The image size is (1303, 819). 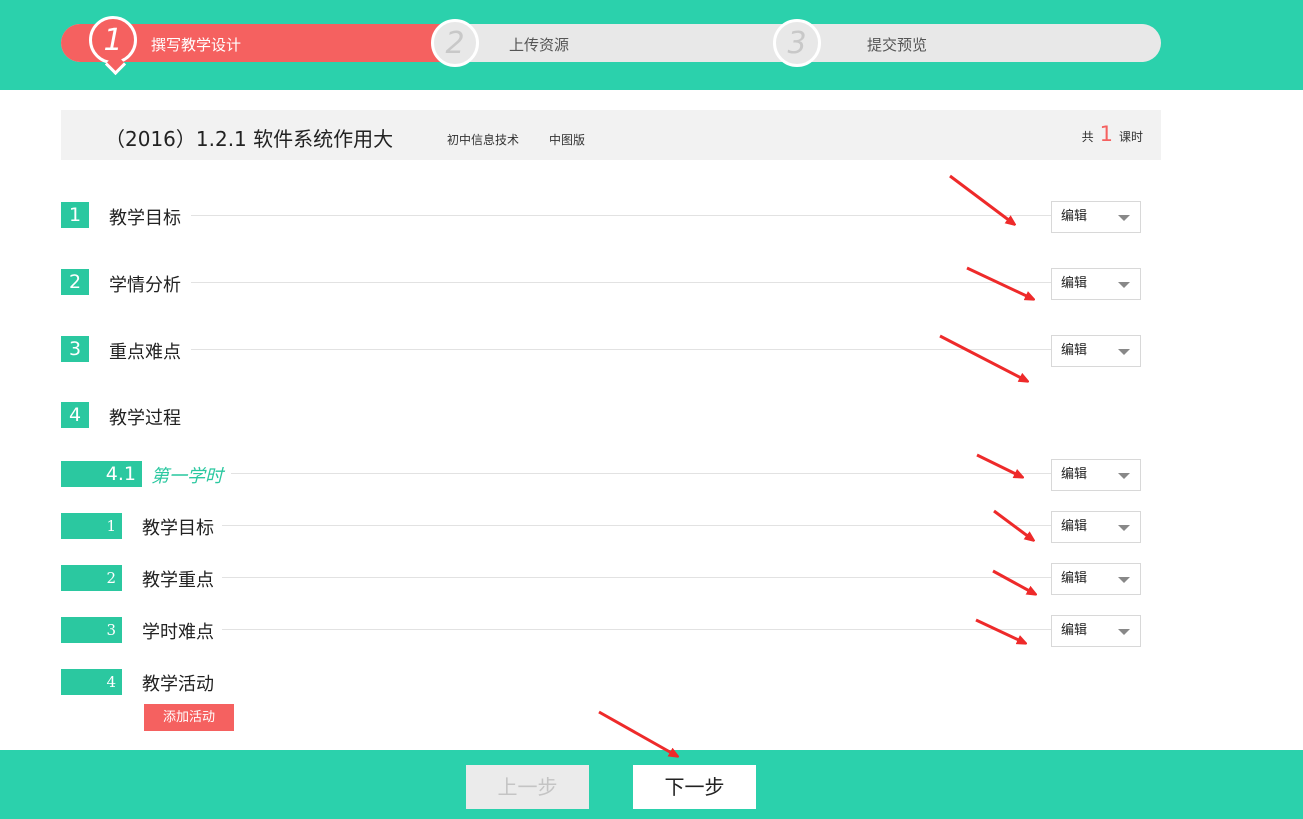 What do you see at coordinates (249, 139) in the screenshot?
I see `course-title: （2016）1.2.1 软件系统作用大` at bounding box center [249, 139].